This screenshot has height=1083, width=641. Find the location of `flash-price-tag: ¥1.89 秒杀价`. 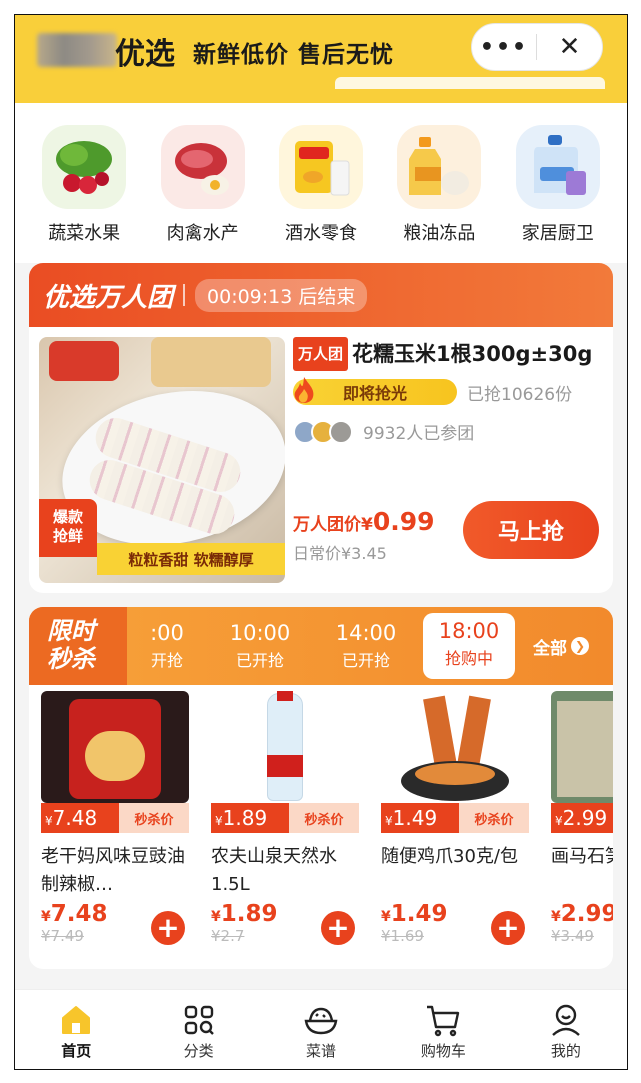

flash-price-tag: ¥1.89 秒杀价 is located at coordinates (285, 818).